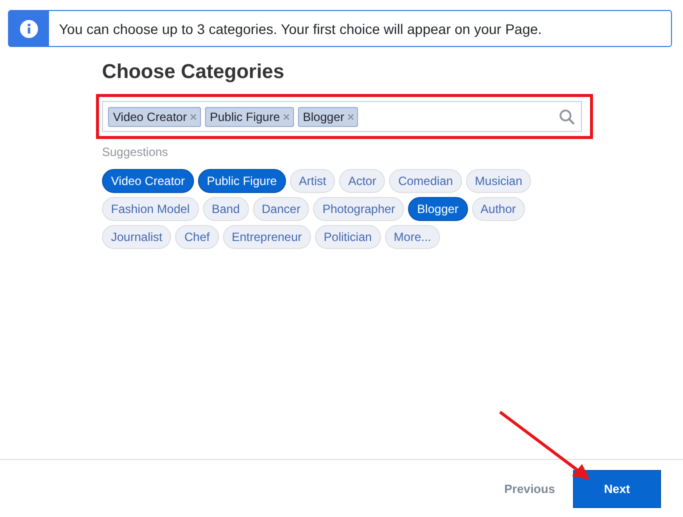 This screenshot has width=683, height=517. What do you see at coordinates (300, 28) in the screenshot?
I see `notice-text: You can choose up to 3 categories. Your first choice will appear on your Page.` at bounding box center [300, 28].